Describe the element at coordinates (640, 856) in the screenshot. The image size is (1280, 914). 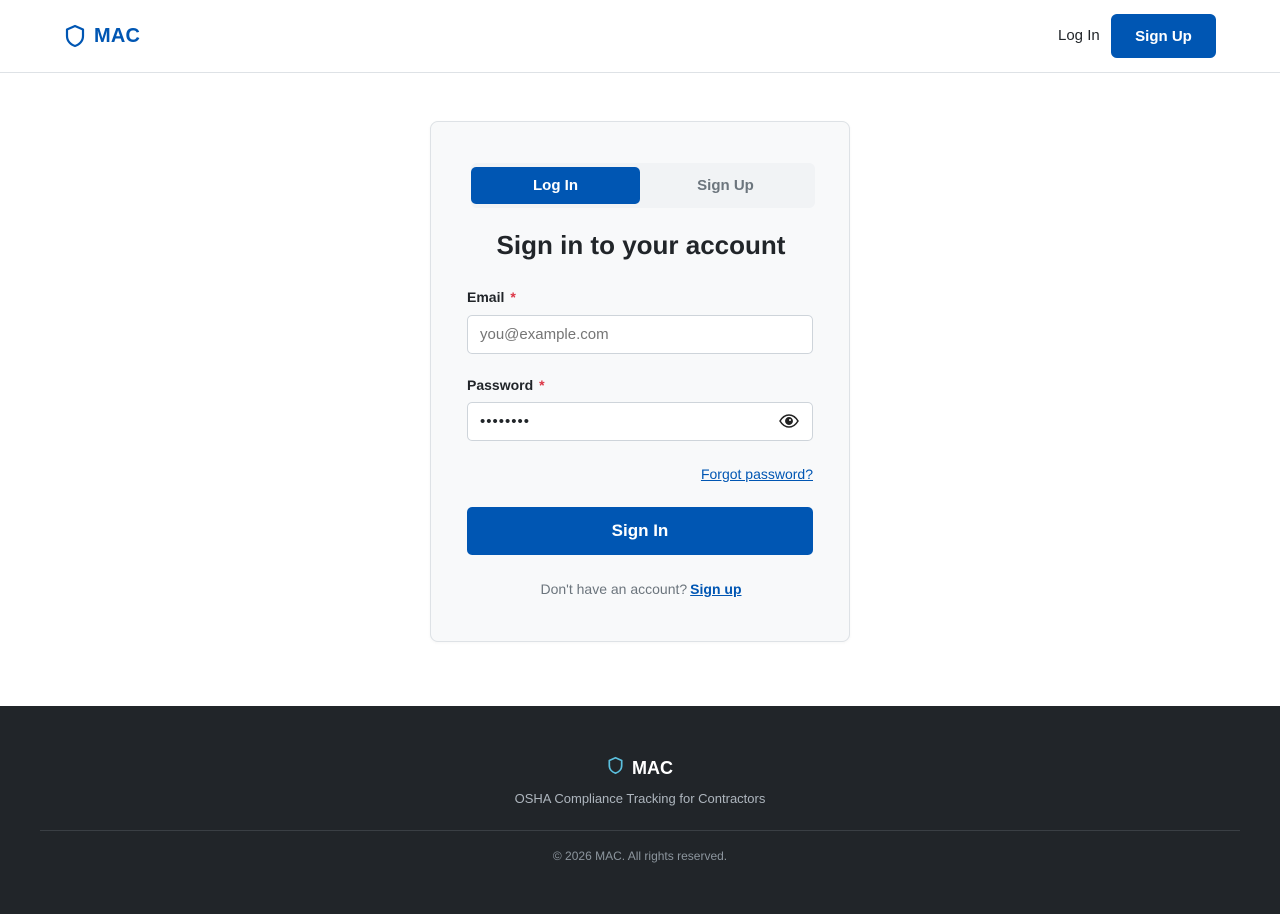
I see `footer-copyright: © 2026 MAC. All rights reserved.` at that location.